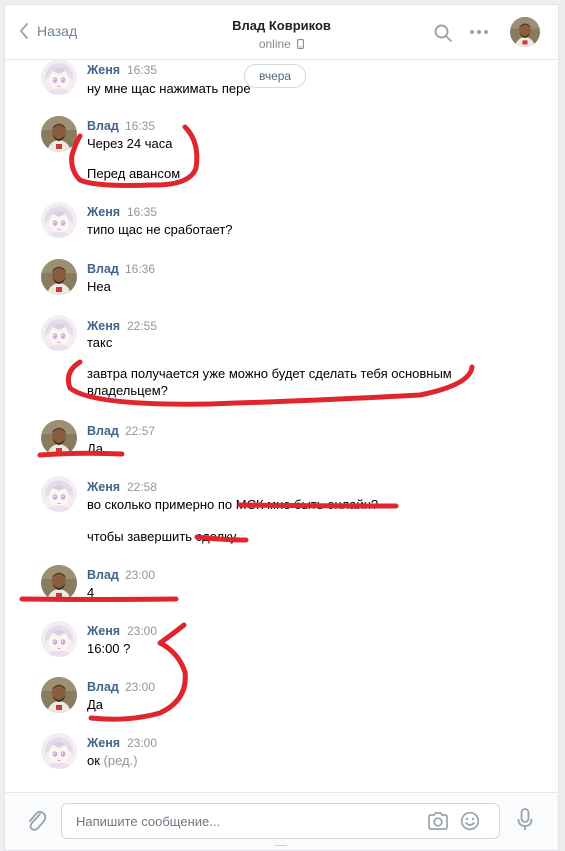  I want to click on message-input-field, so click(280, 821).